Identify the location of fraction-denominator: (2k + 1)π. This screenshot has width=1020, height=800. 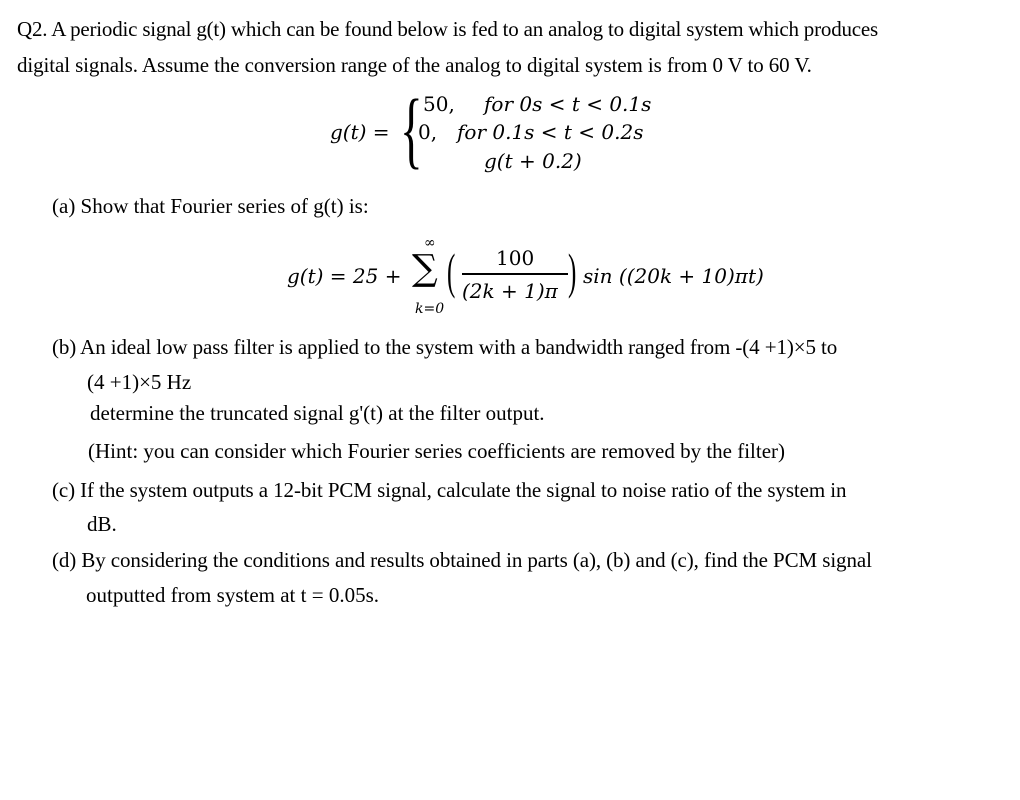
(510, 291).